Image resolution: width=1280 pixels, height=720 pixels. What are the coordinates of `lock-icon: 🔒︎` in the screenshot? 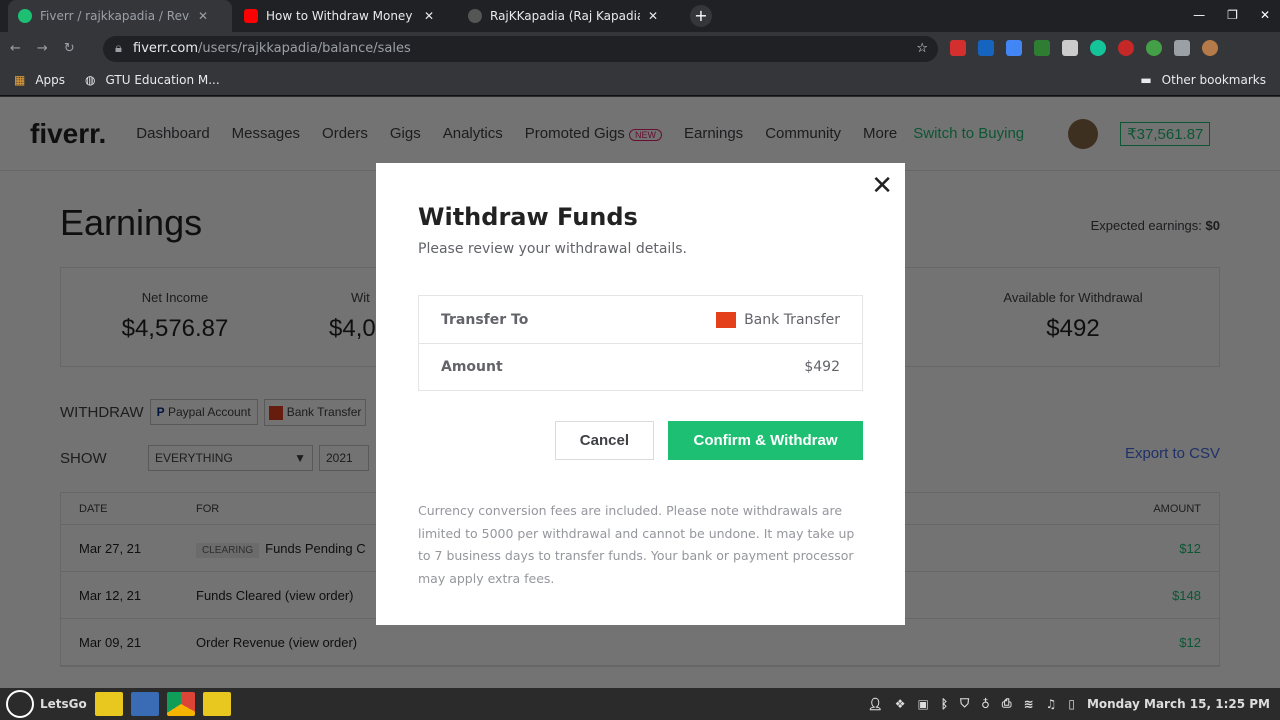 It's located at (118, 48).